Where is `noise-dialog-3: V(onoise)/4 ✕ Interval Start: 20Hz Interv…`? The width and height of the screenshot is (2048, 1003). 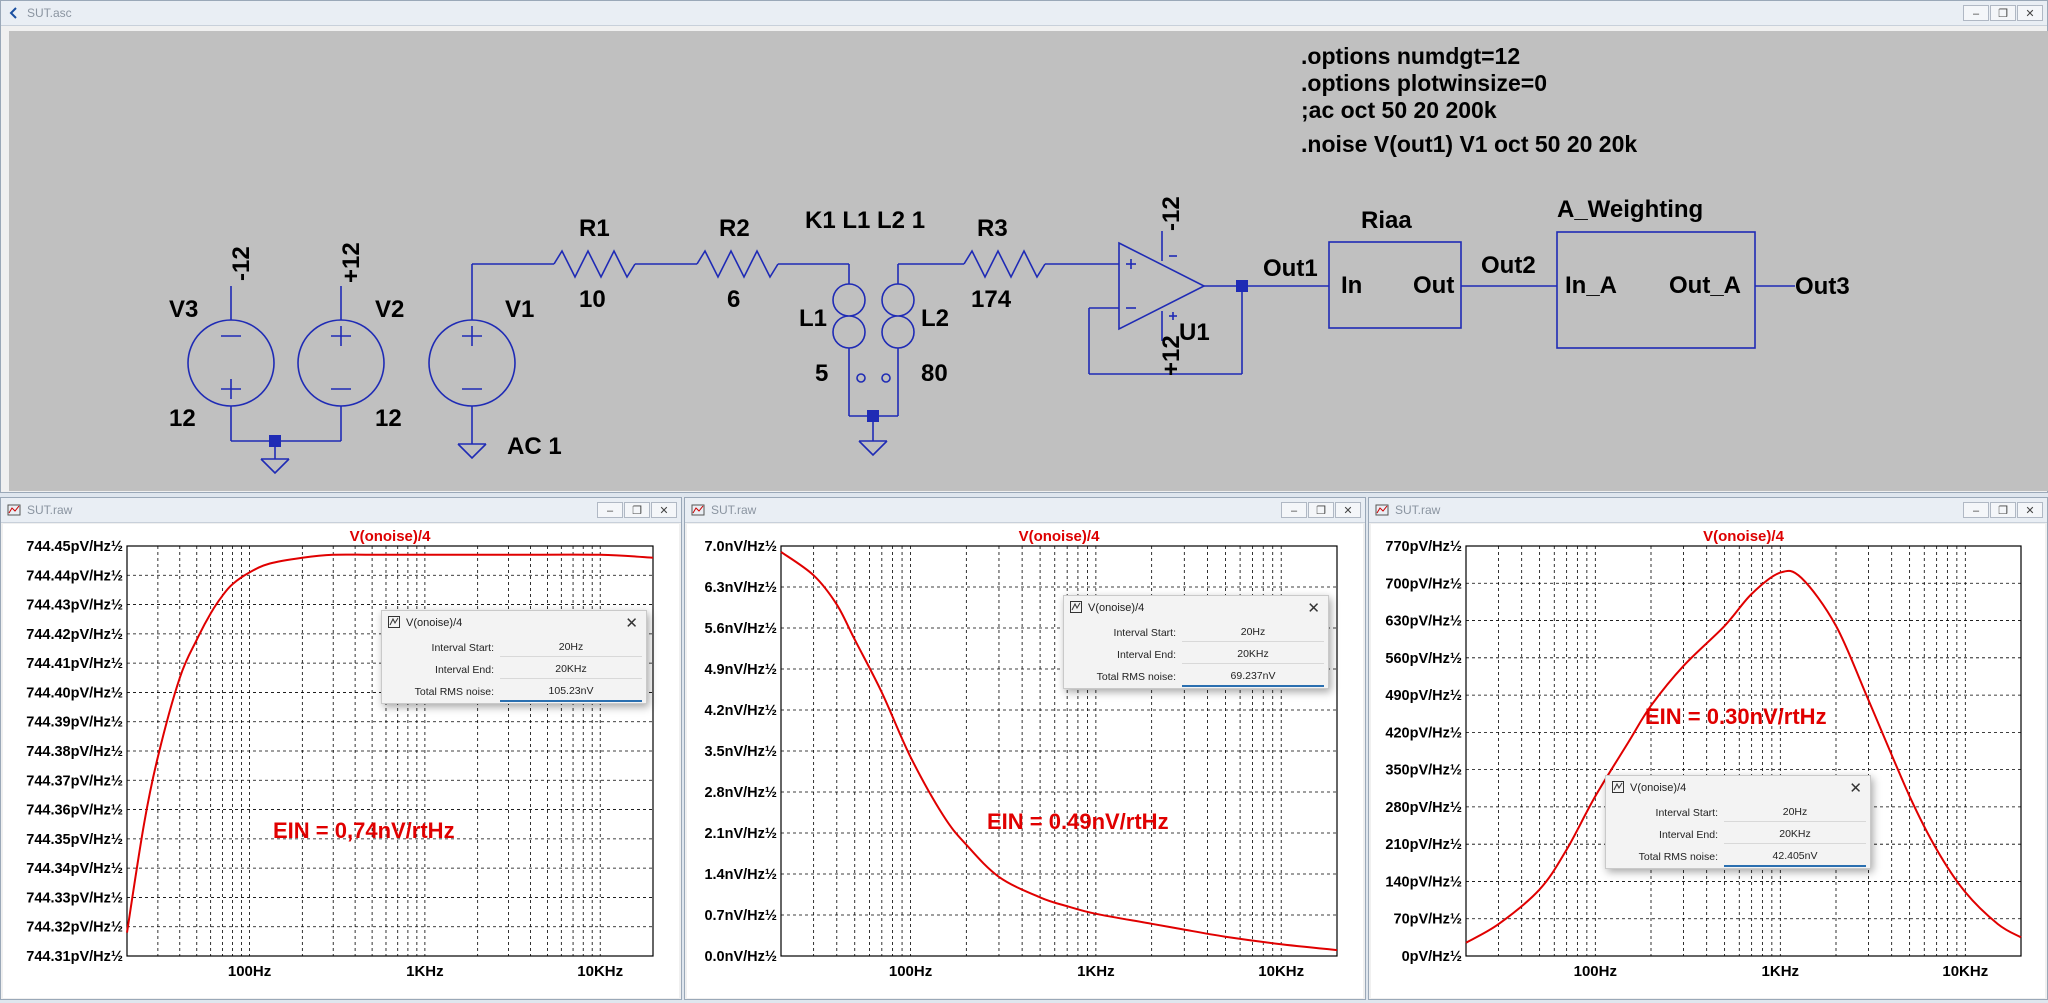 noise-dialog-3: V(onoise)/4 ✕ Interval Start: 20Hz Interv… is located at coordinates (1738, 822).